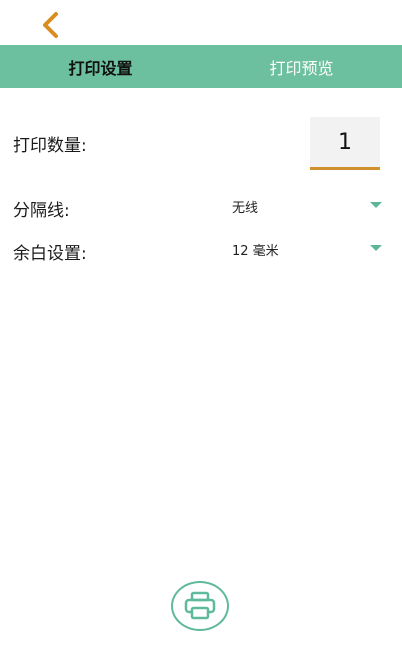 This screenshot has height=662, width=402. I want to click on print-button, so click(200, 606).